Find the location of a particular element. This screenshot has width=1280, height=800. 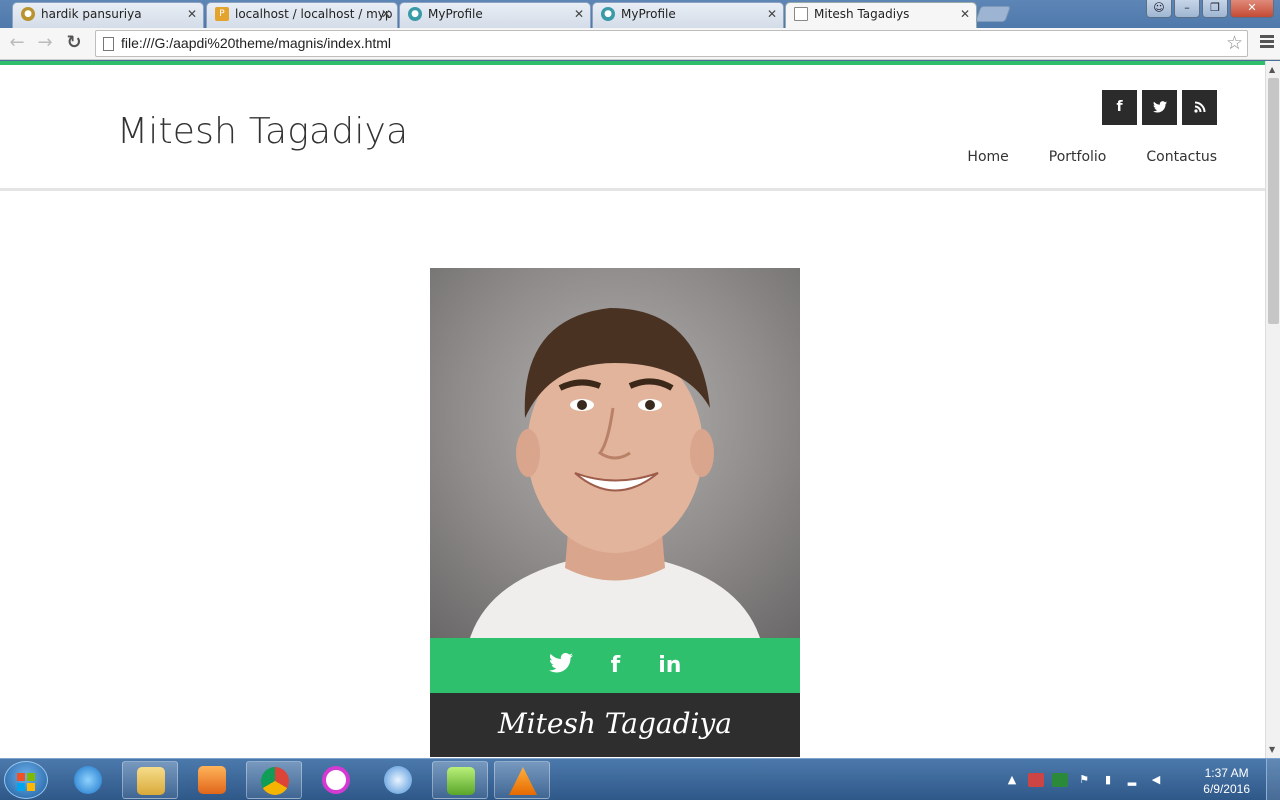

action-center-flag-icon: ⚑ is located at coordinates (1084, 780).